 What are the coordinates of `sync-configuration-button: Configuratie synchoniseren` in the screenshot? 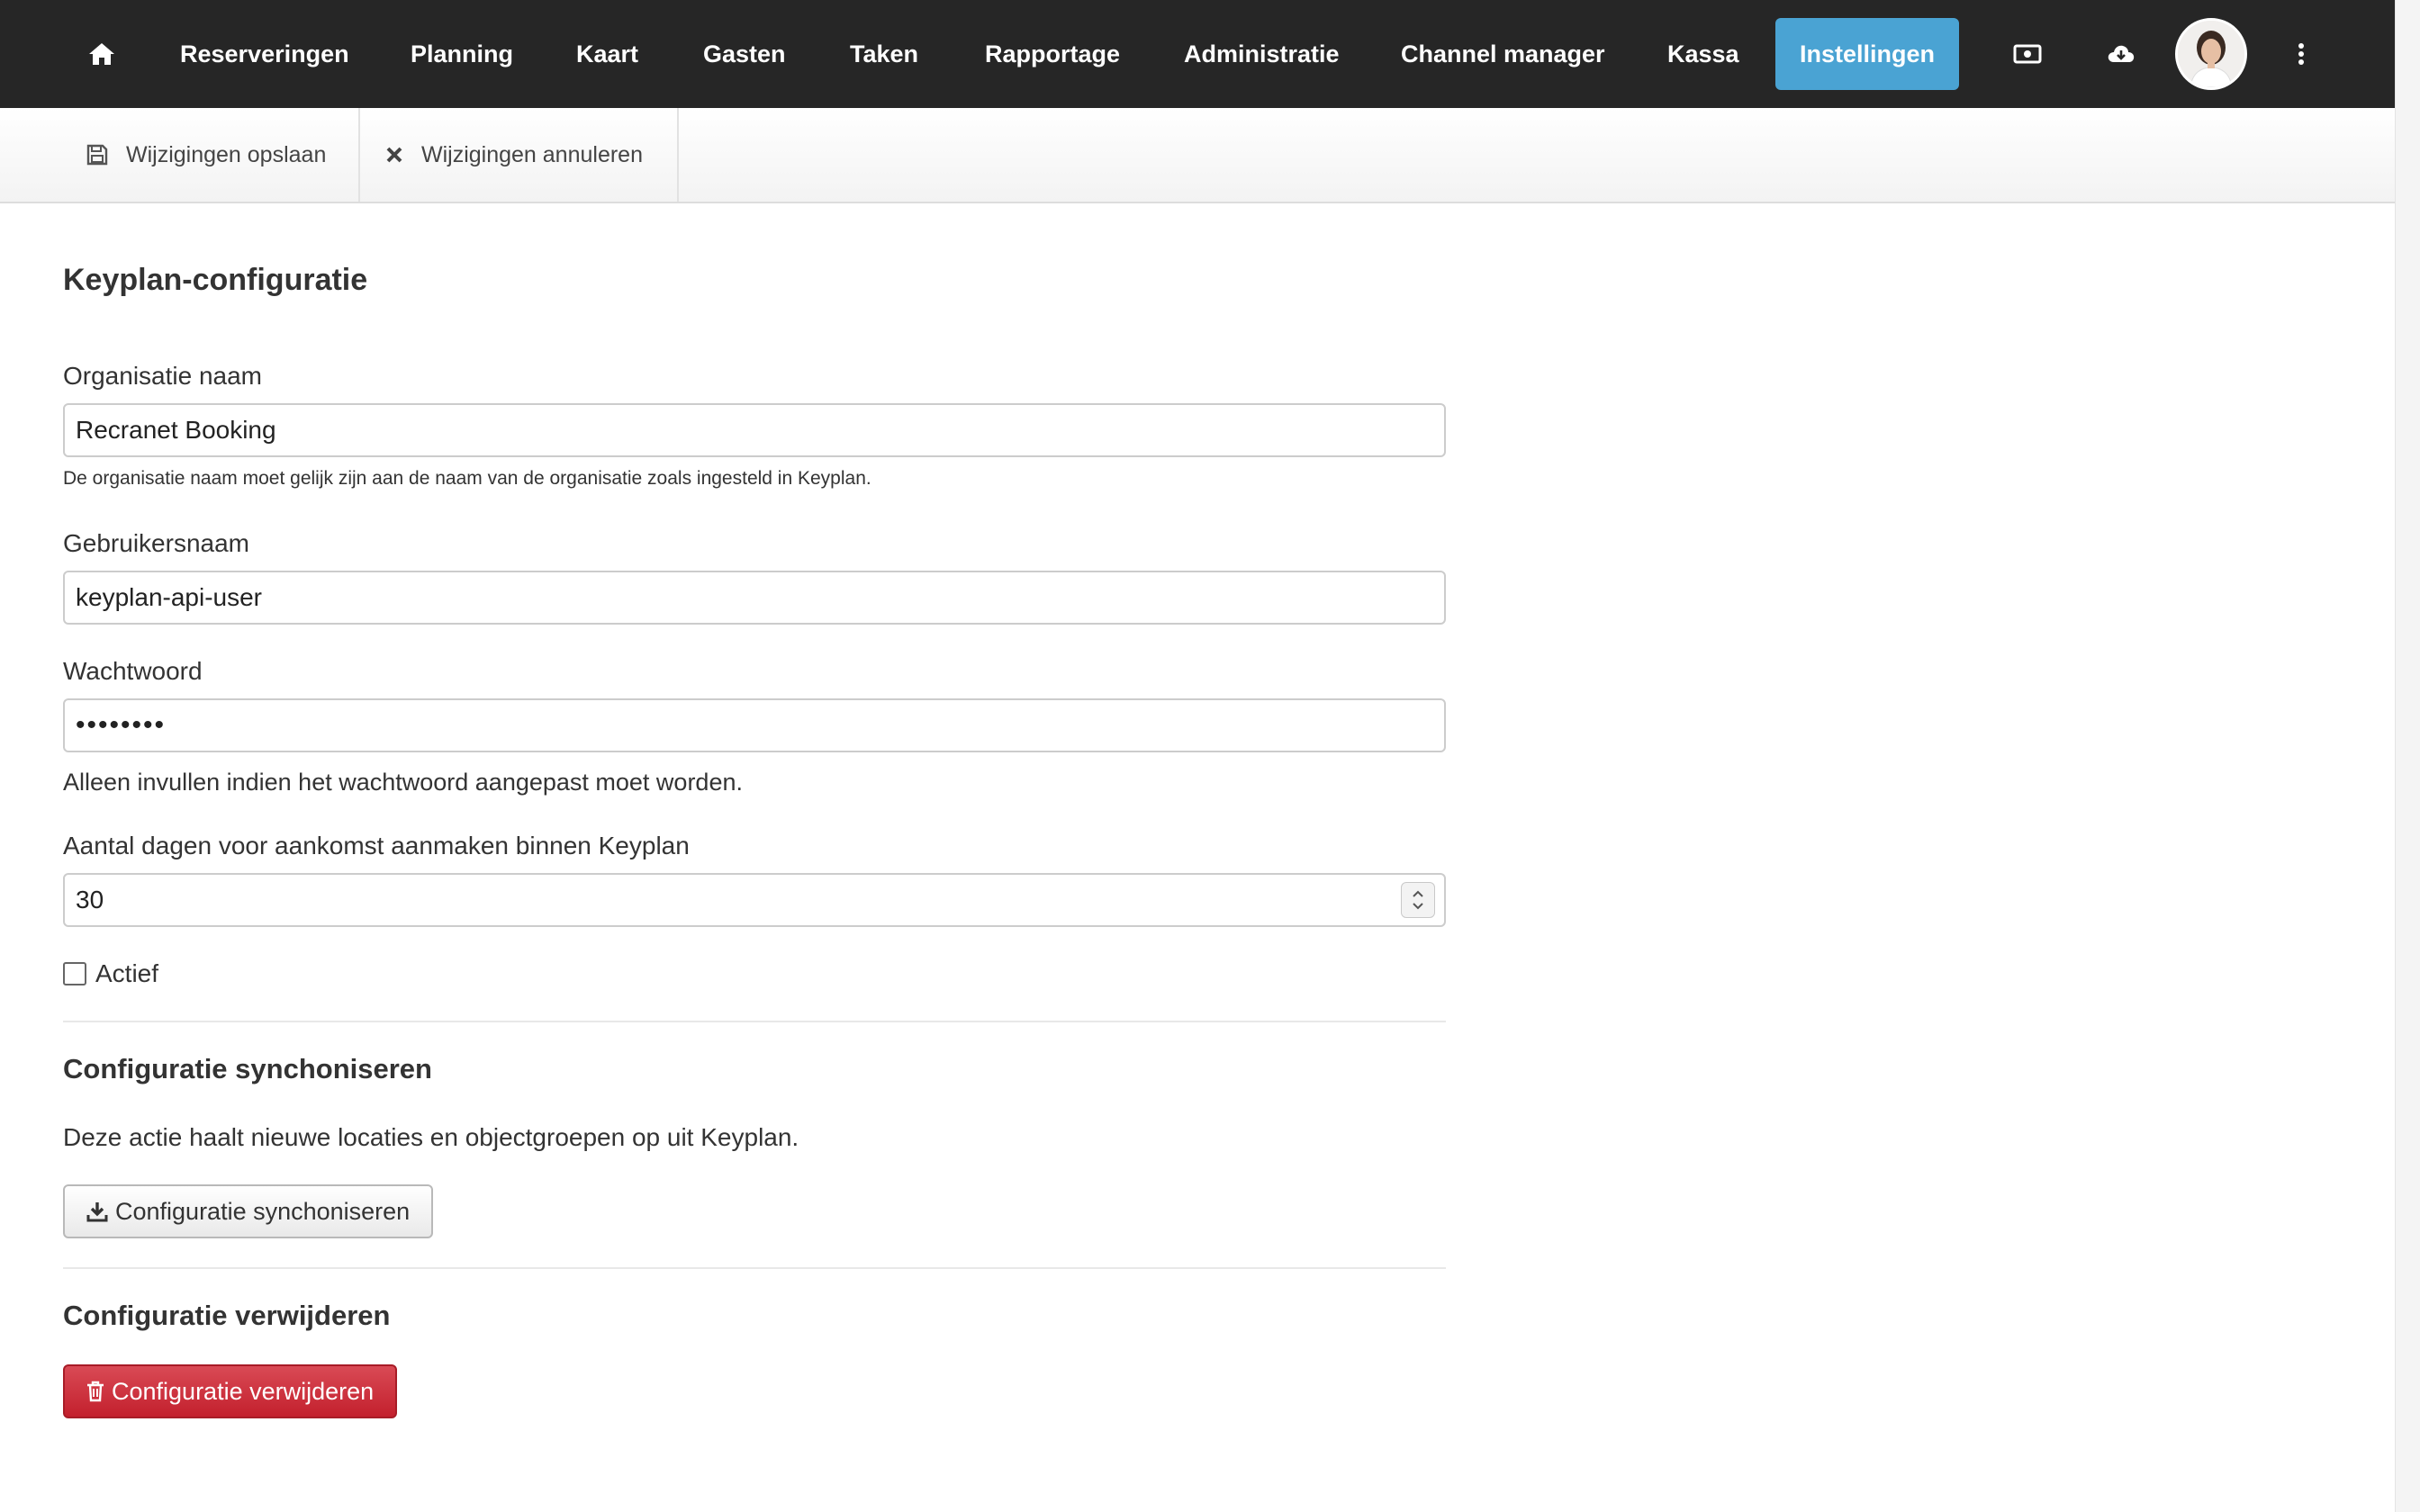 It's located at (248, 1211).